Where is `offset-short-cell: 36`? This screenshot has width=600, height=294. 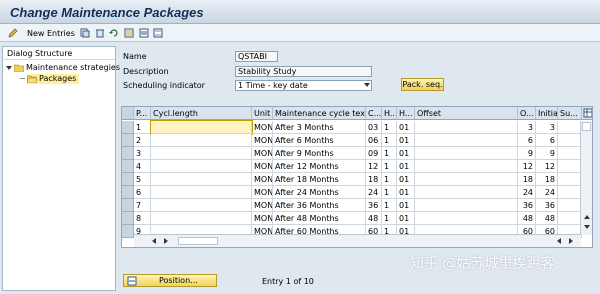
offset-short-cell: 36 is located at coordinates (527, 205).